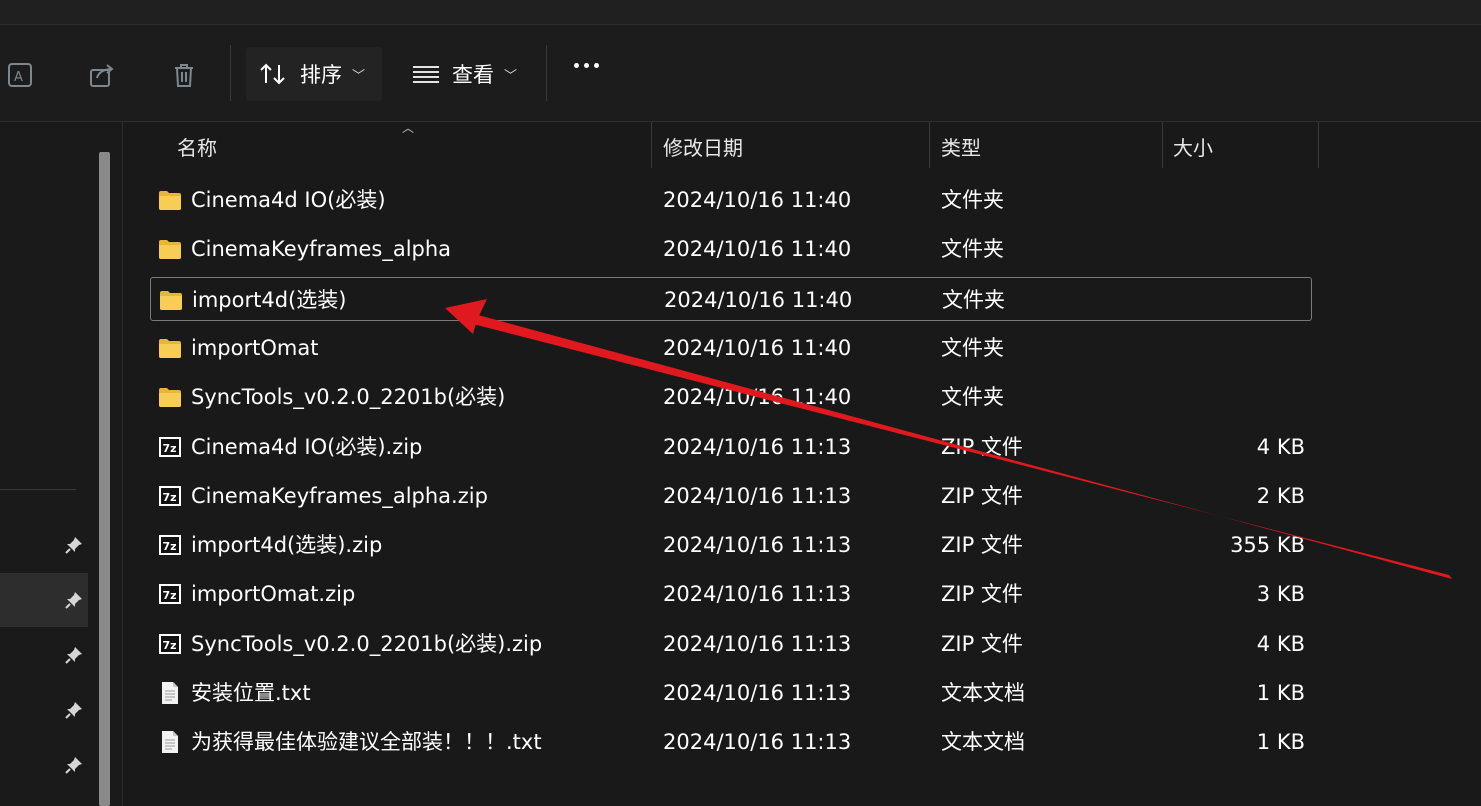 This screenshot has height=806, width=1481. I want to click on column-header-date: 修改日期, so click(703, 146).